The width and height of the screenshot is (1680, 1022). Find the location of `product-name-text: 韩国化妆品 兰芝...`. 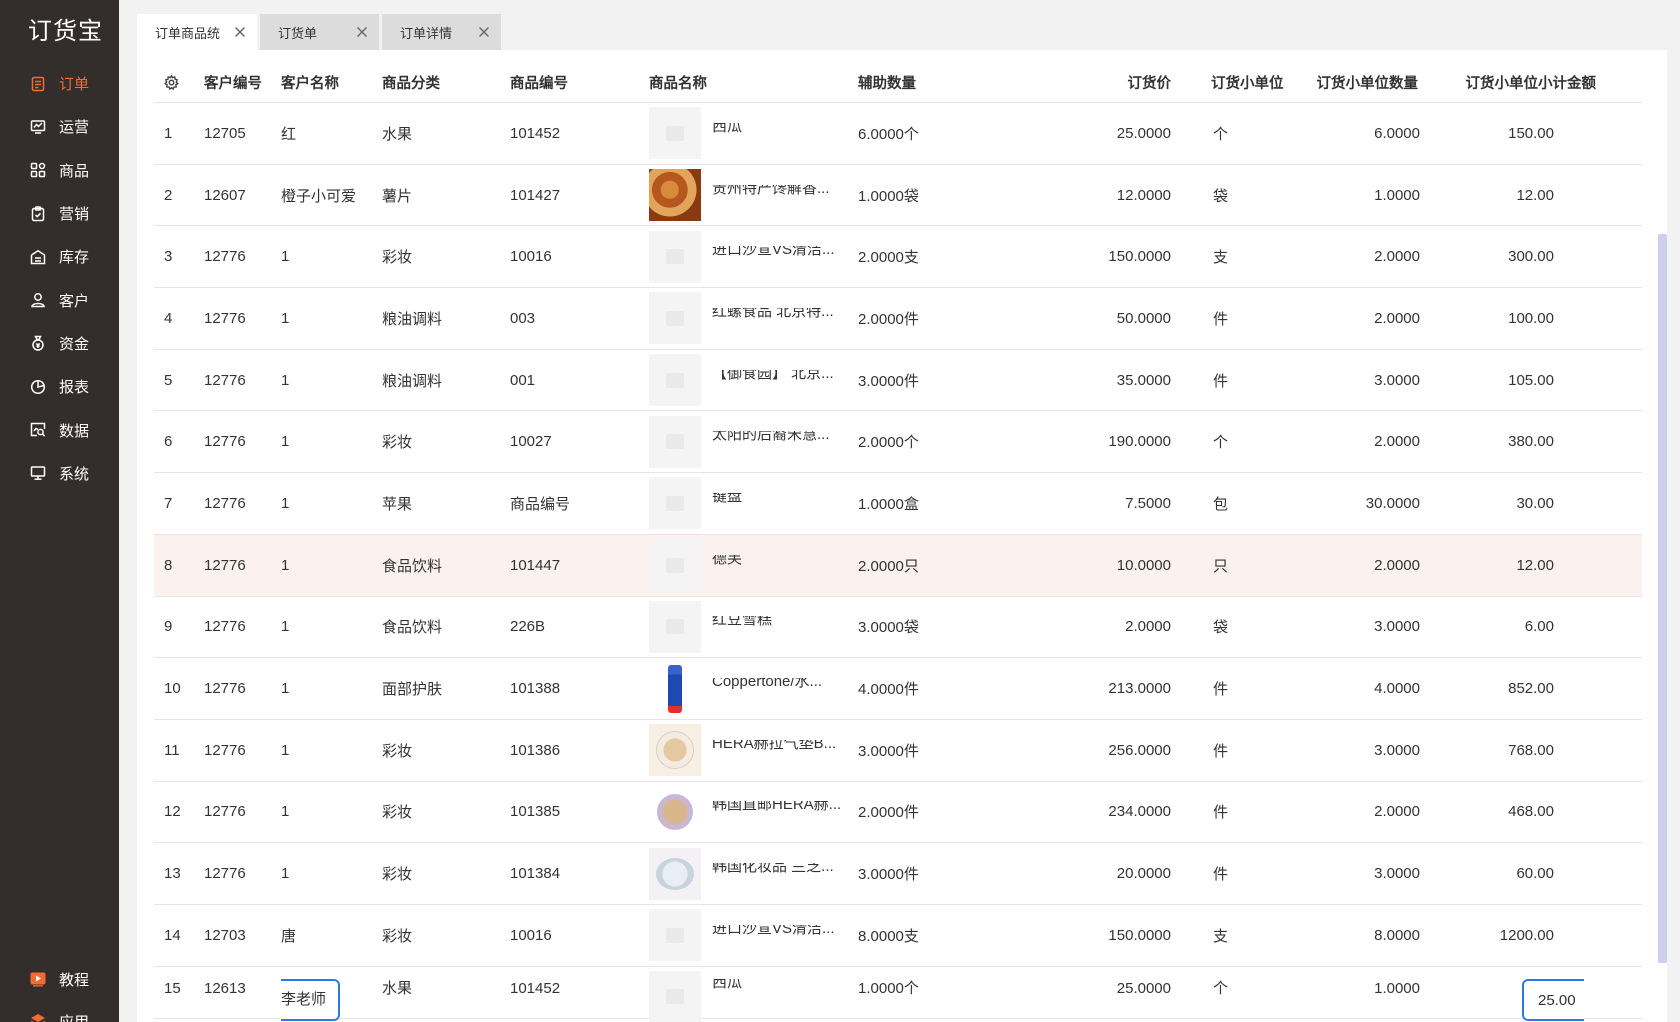

product-name-text: 韩国化妆品 兰芝... is located at coordinates (773, 869).